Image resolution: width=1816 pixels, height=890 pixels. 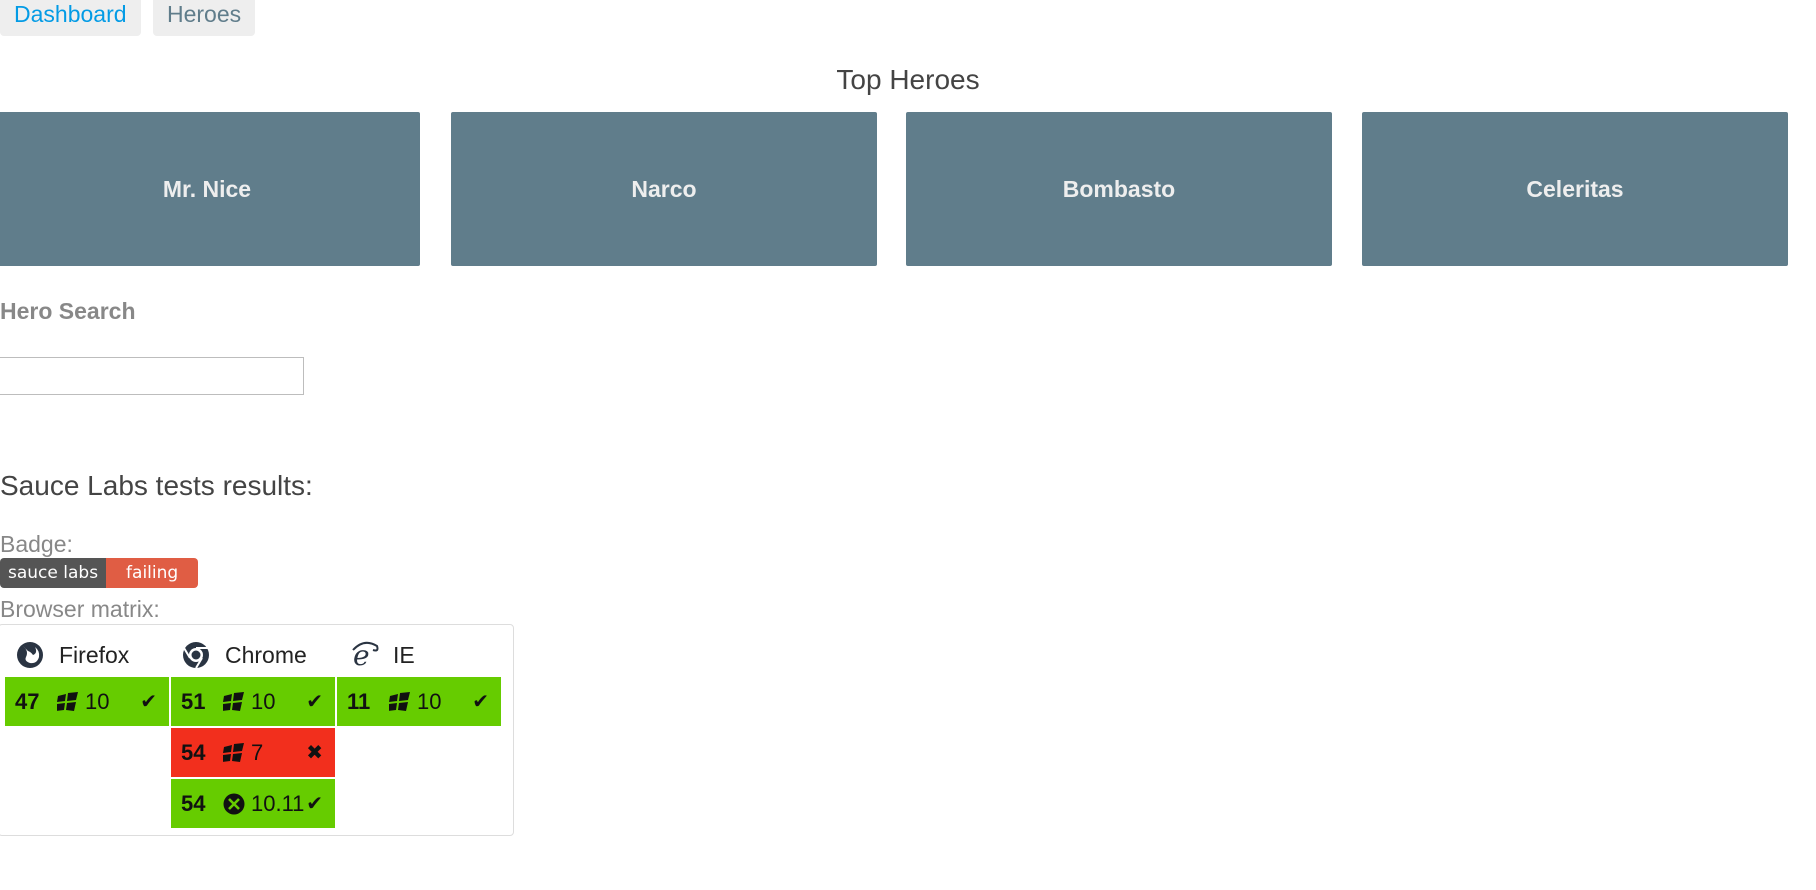 I want to click on hero-card-bombasto: Bombasto, so click(x=1119, y=189).